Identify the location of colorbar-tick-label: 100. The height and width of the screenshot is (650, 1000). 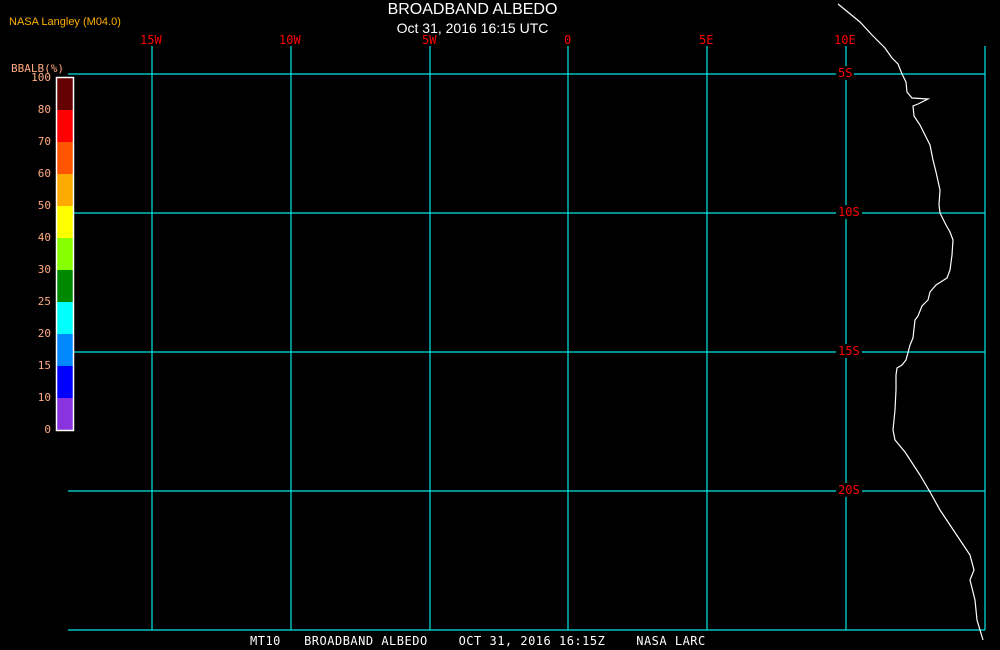
(41, 77).